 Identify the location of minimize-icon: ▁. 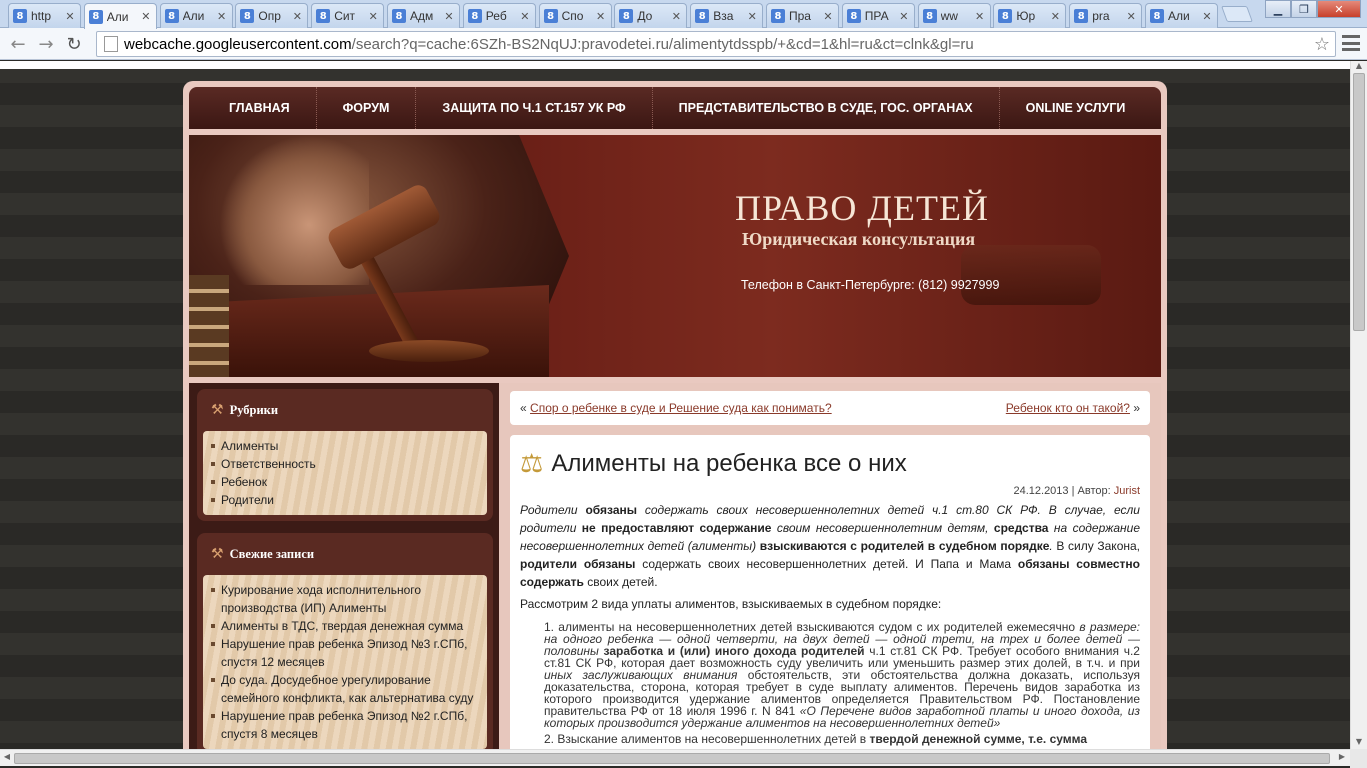
(1278, 9).